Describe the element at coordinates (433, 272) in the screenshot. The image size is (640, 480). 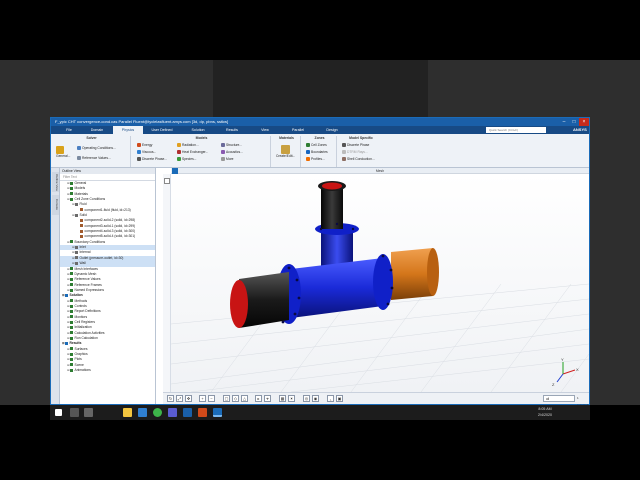
I see `outlet-face` at that location.